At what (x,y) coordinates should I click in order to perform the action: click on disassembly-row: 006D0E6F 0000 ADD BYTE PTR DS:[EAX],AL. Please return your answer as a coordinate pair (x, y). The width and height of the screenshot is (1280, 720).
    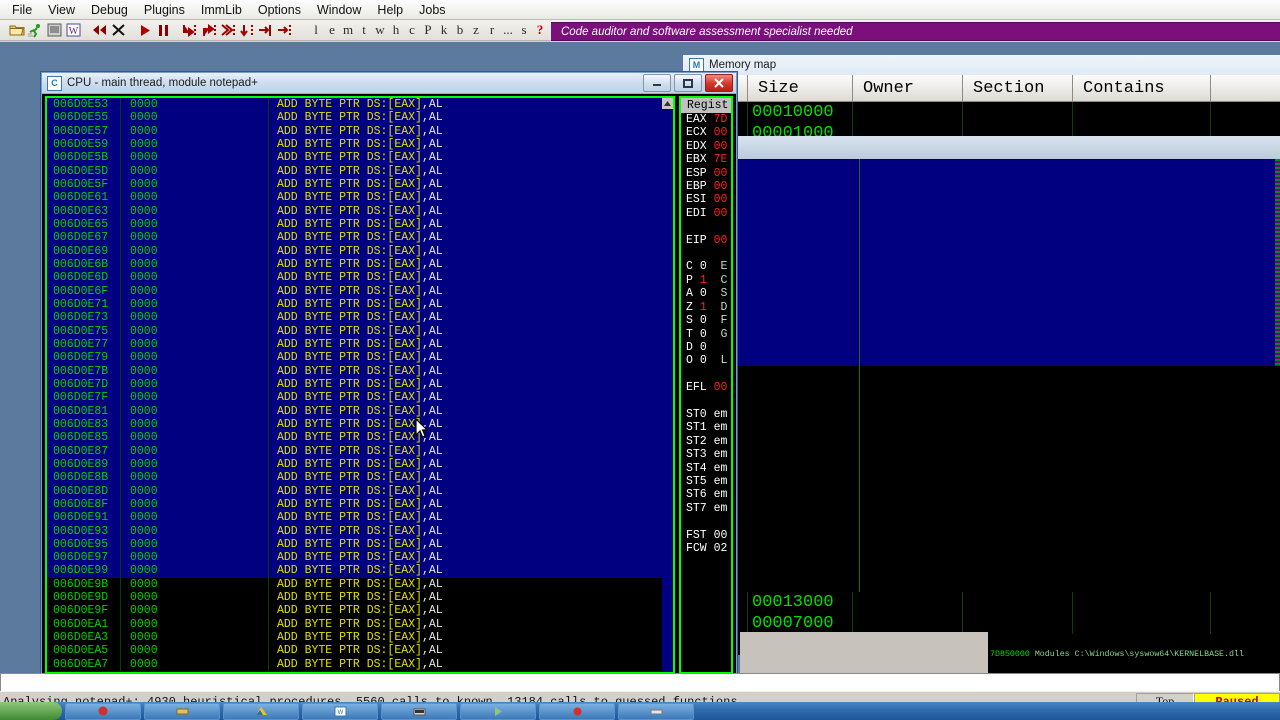
    Looking at the image, I should click on (360, 291).